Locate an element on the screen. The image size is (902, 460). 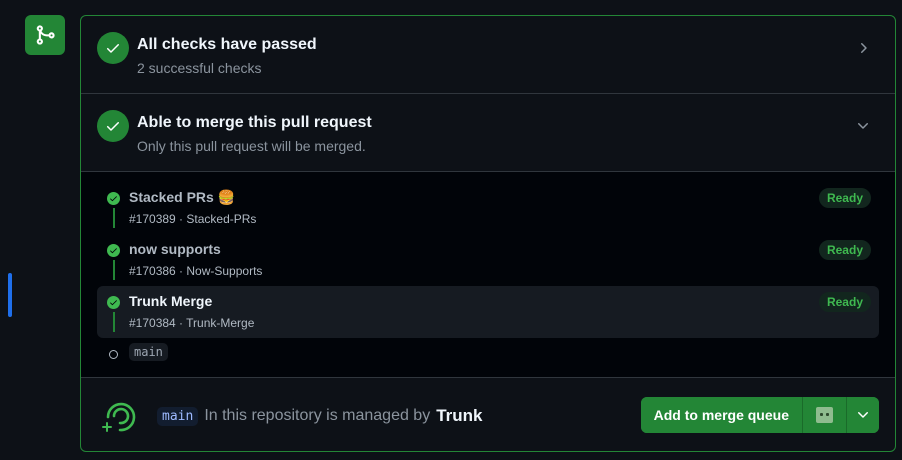
notice-text: In this repository is managed by is located at coordinates (317, 415).